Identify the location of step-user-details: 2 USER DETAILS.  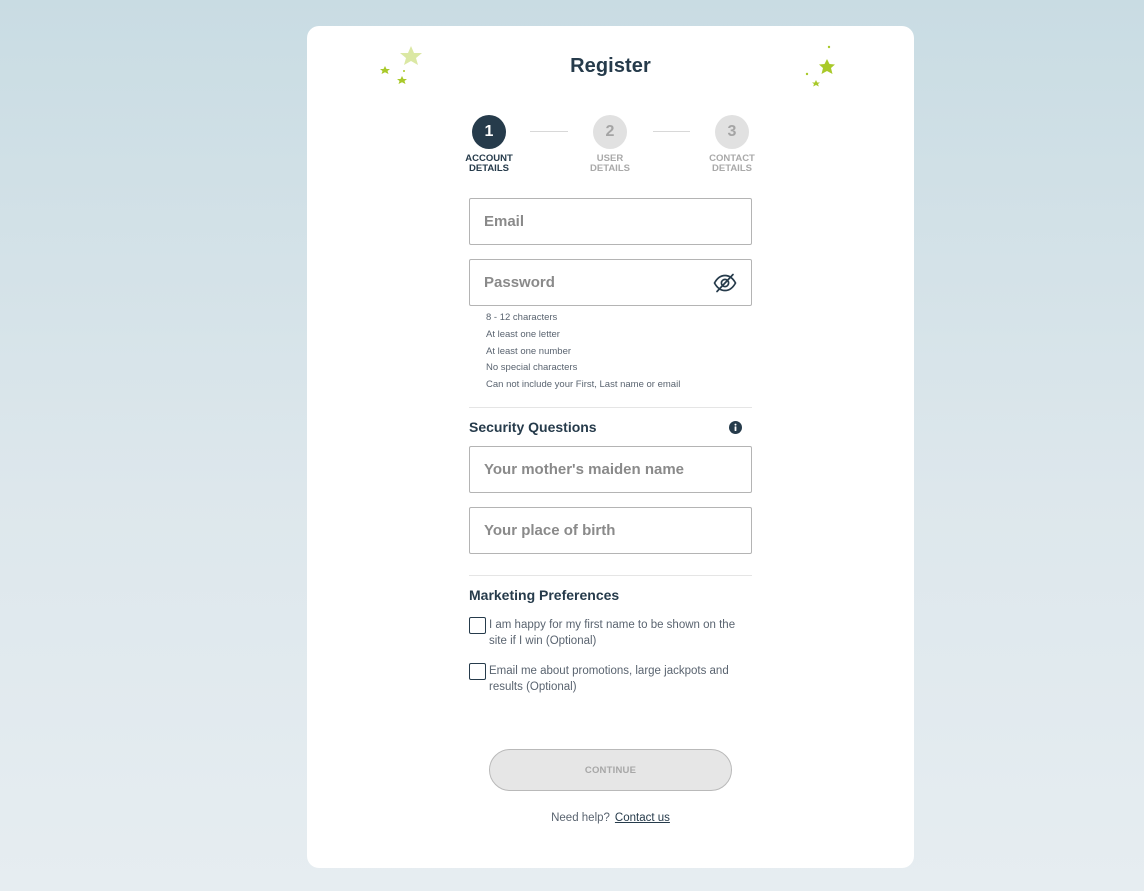
(610, 144).